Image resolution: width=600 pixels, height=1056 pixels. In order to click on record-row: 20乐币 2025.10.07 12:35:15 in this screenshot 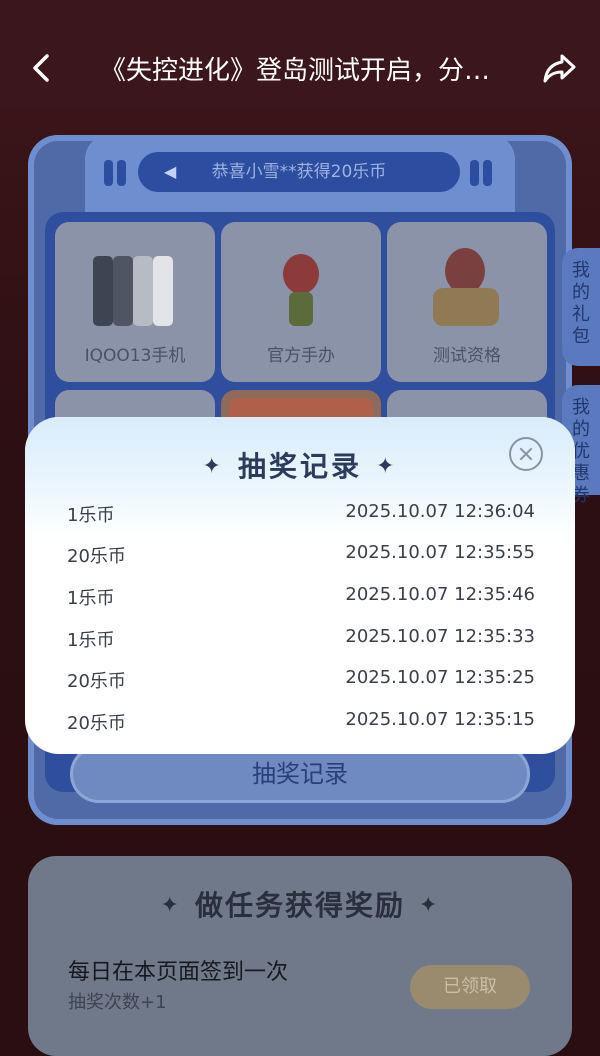, I will do `click(301, 724)`.